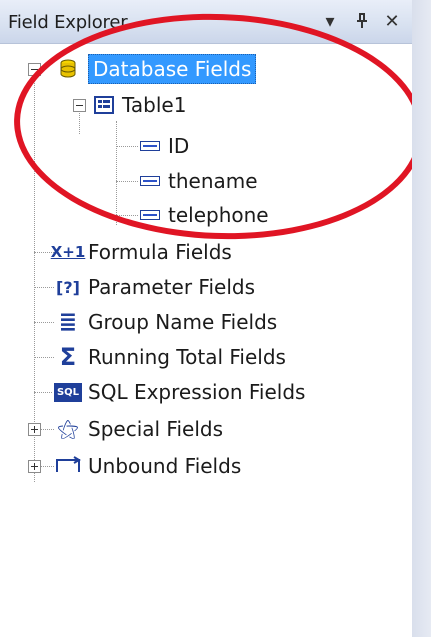  I want to click on expand-toggle-database-fields, so click(34, 69).